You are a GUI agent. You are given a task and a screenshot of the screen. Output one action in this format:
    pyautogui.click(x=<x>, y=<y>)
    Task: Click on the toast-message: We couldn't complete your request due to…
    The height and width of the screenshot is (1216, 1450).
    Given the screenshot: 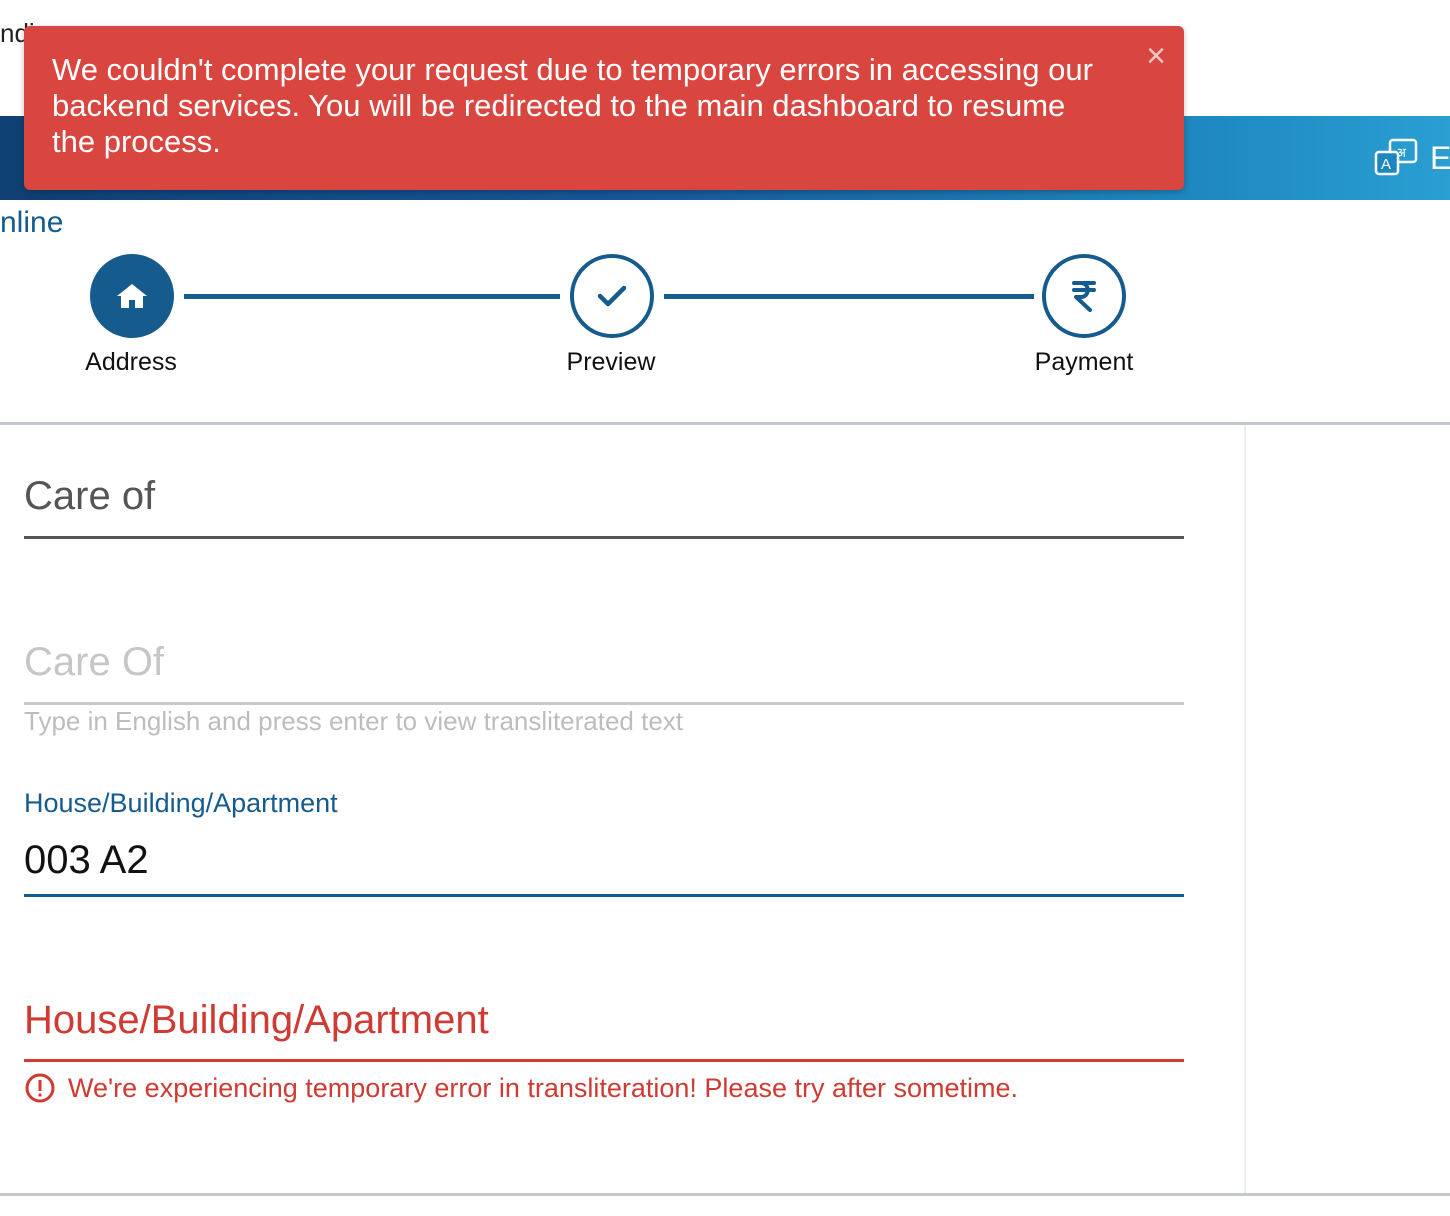 What is the action you would take?
    pyautogui.click(x=572, y=105)
    